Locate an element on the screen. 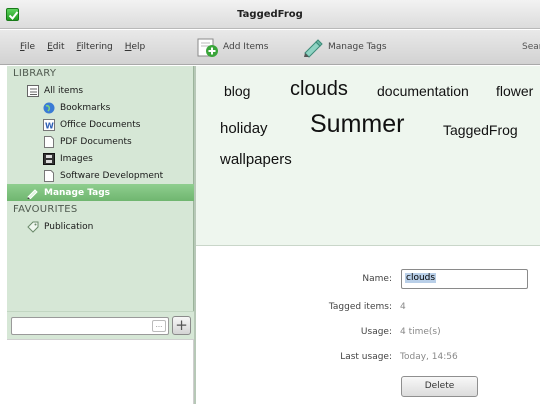  sidebar-item-label: Publication is located at coordinates (69, 227).